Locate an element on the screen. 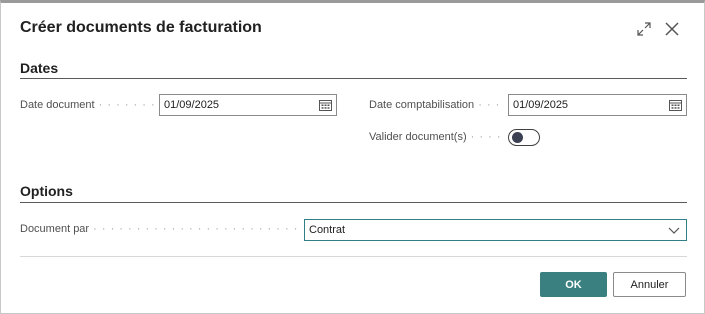 Image resolution: width=705 pixels, height=314 pixels. document-per-label: Document par is located at coordinates (160, 229).